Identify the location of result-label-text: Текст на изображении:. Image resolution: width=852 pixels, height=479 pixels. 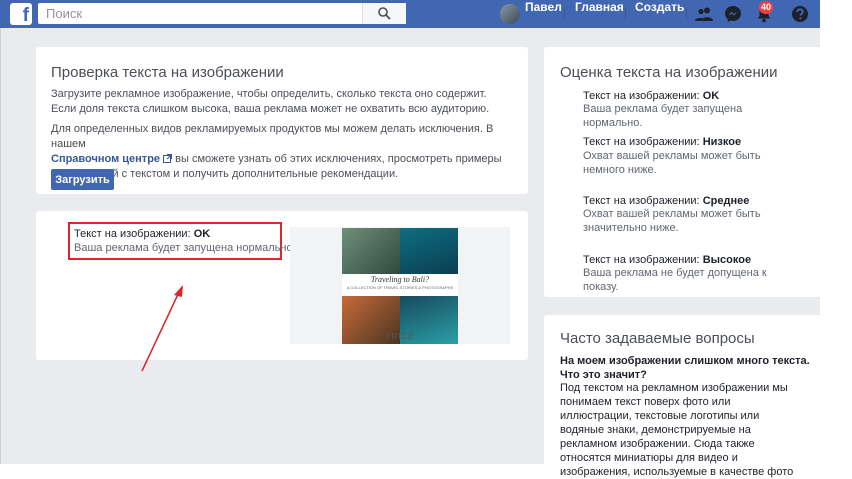
(132, 234).